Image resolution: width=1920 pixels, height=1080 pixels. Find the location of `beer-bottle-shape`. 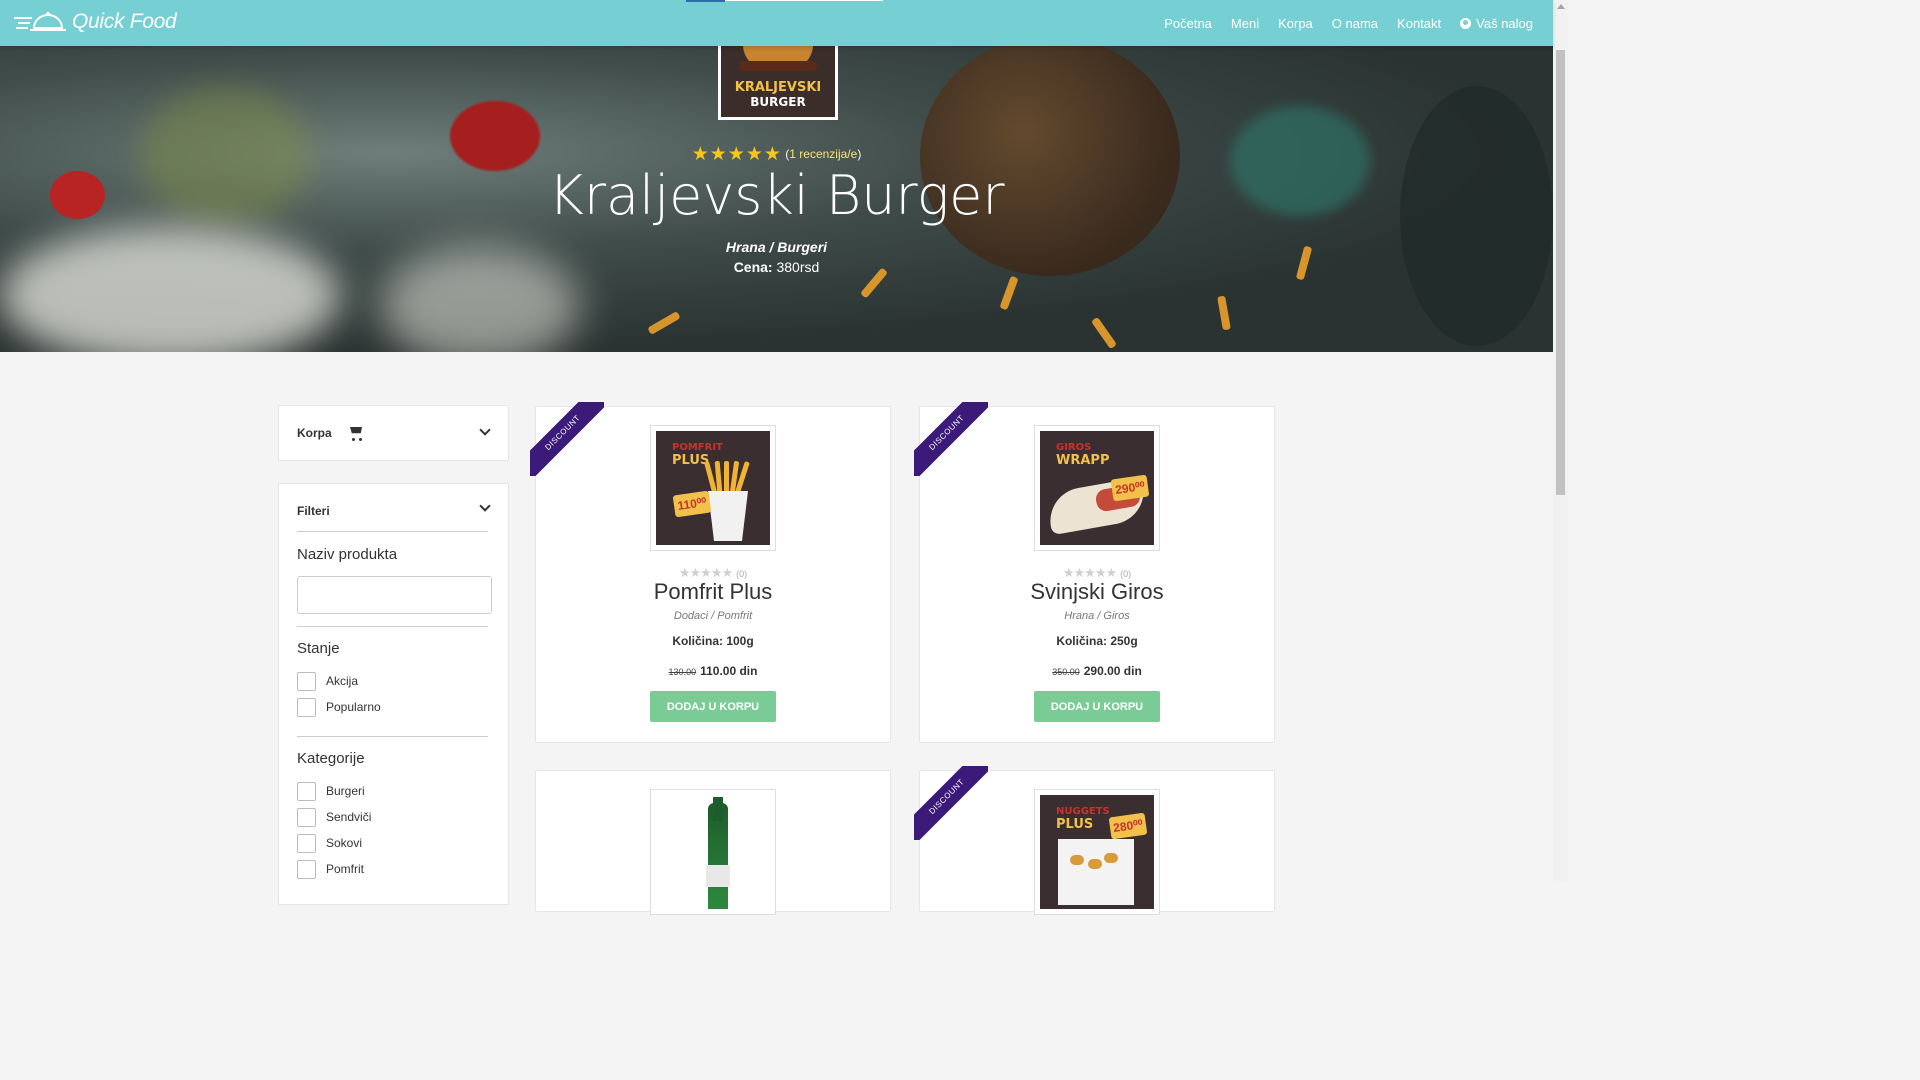

beer-bottle-shape is located at coordinates (718, 853).